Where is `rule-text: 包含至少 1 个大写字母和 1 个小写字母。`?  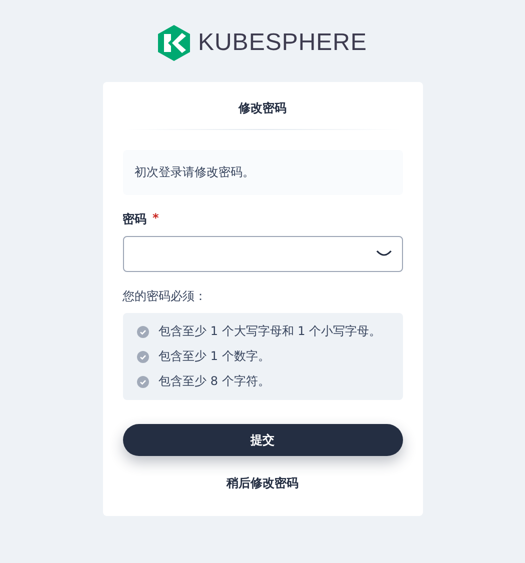
rule-text: 包含至少 1 个大写字母和 1 个小写字母。 is located at coordinates (270, 331).